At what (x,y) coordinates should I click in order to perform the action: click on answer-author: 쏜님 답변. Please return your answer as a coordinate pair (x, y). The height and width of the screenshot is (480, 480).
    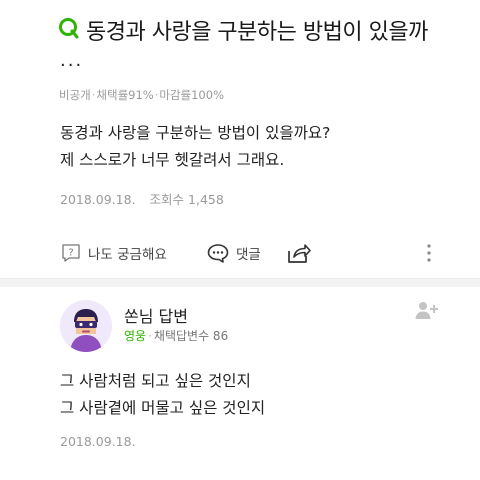
    Looking at the image, I should click on (156, 315).